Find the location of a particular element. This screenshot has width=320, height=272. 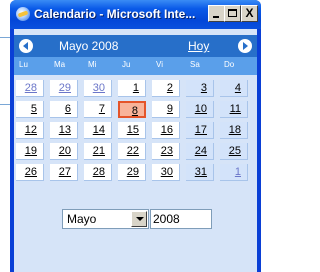

month-title: Mayo 2008 is located at coordinates (89, 46).